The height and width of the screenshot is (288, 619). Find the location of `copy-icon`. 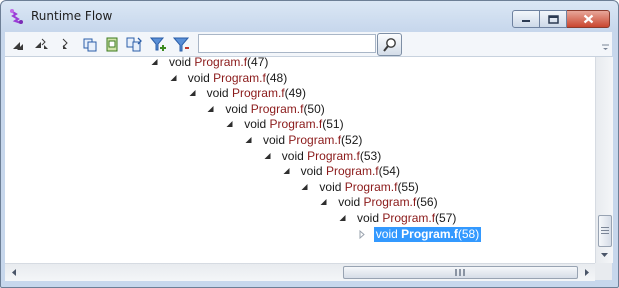

copy-icon is located at coordinates (90, 44).